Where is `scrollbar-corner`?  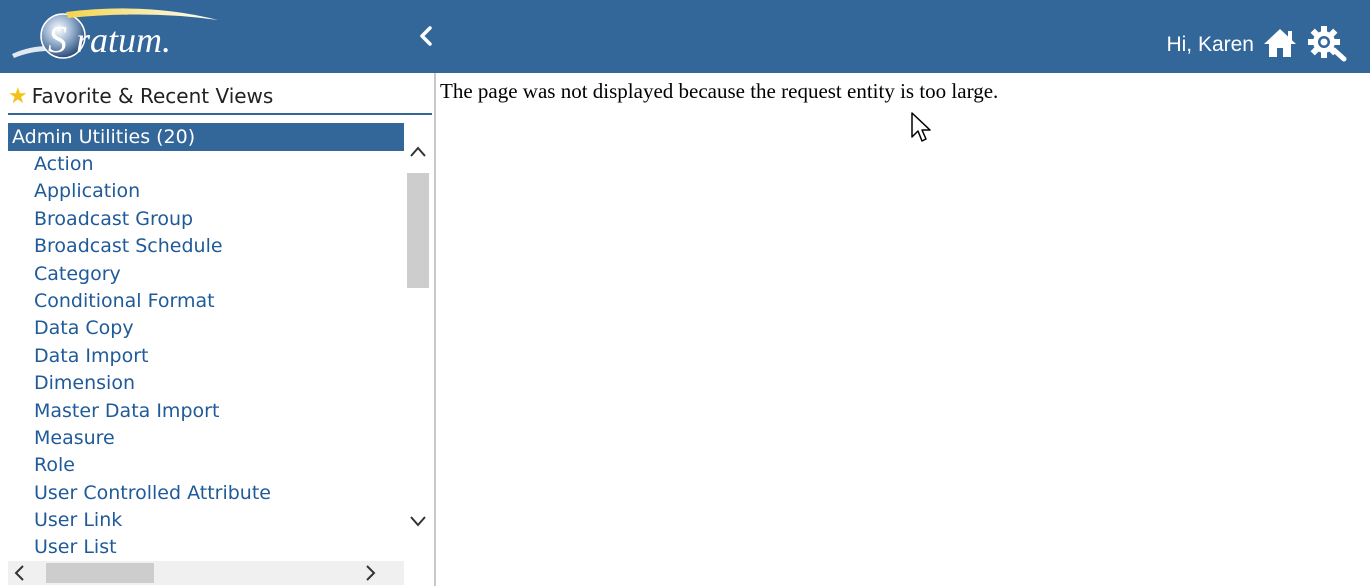 scrollbar-corner is located at coordinates (418, 573).